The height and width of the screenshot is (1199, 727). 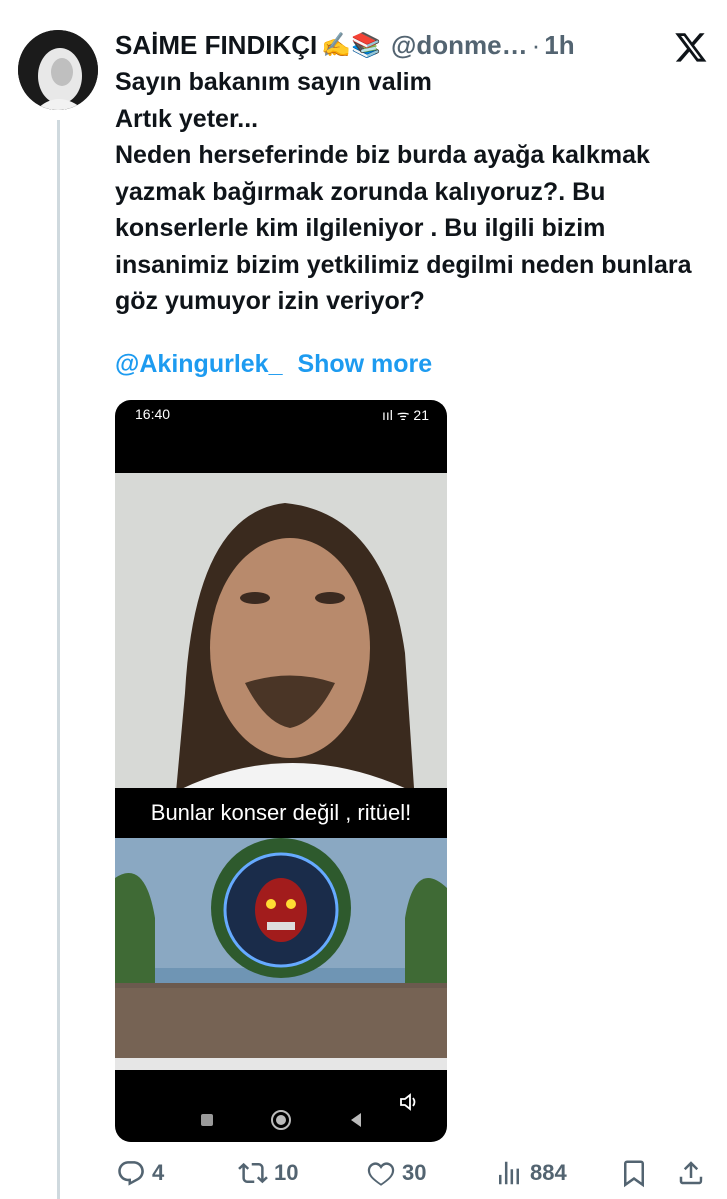 I want to click on views-icon, so click(x=509, y=1173).